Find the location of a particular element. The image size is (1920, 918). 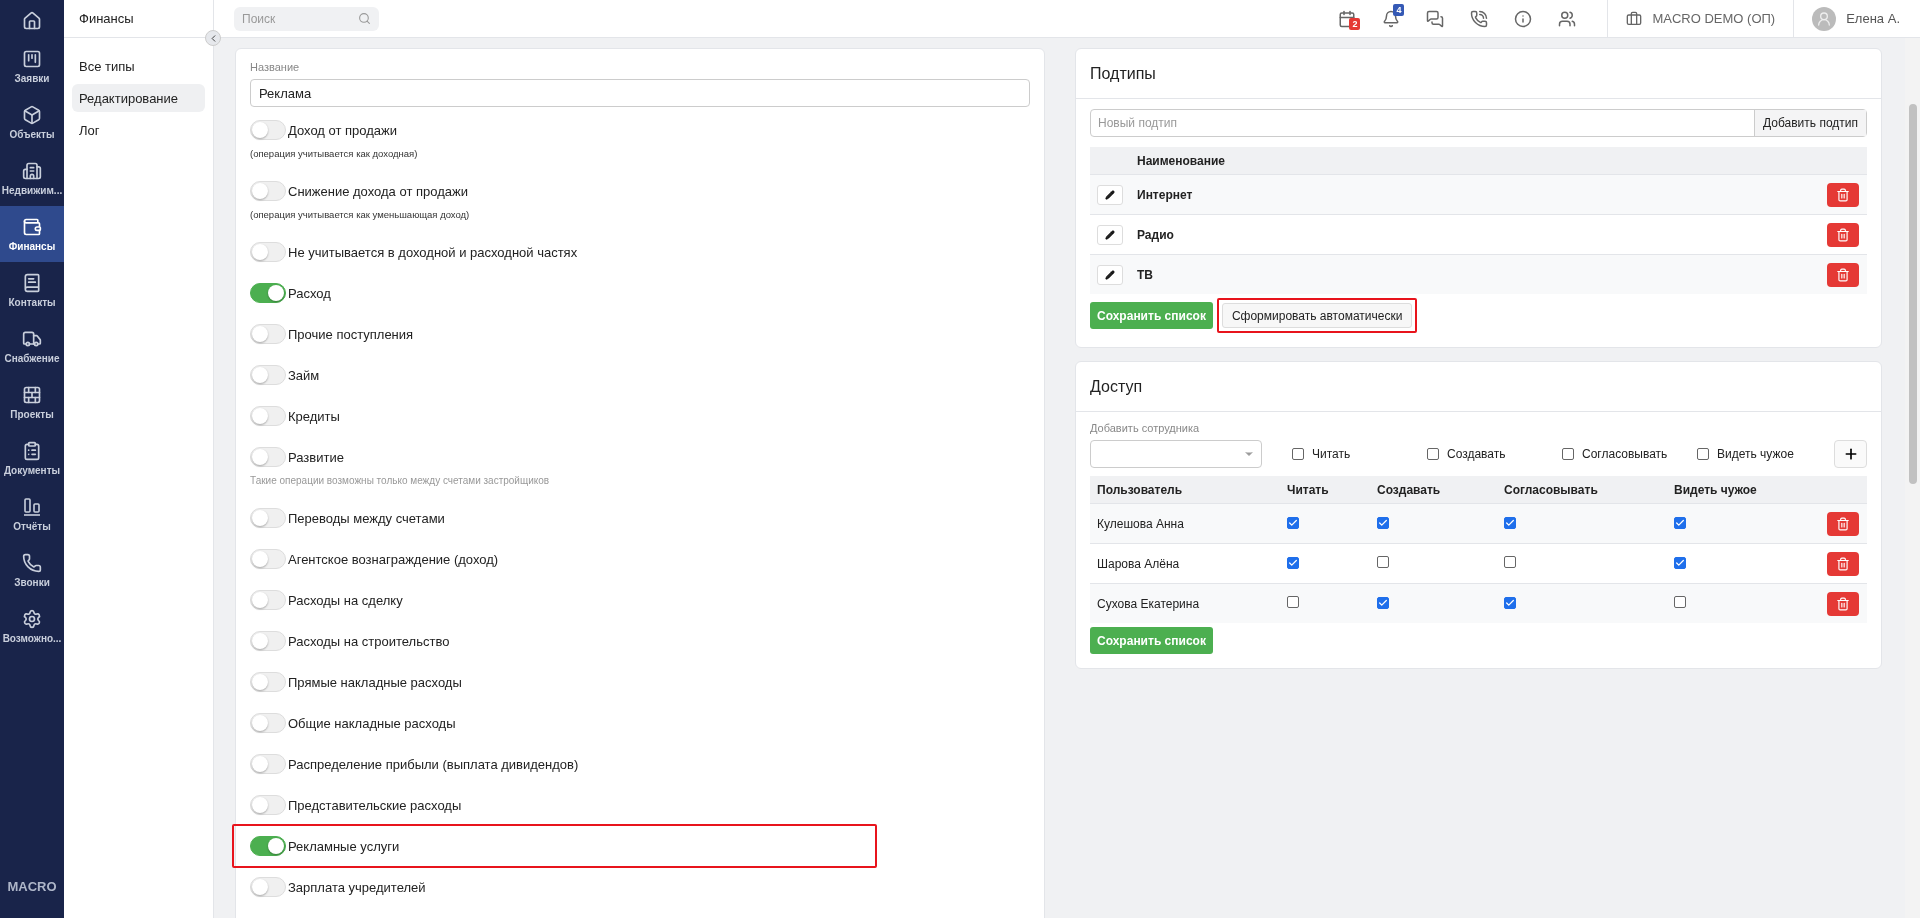

toggle-label: Распределение прибыли (выплата дивидендов) is located at coordinates (433, 764).